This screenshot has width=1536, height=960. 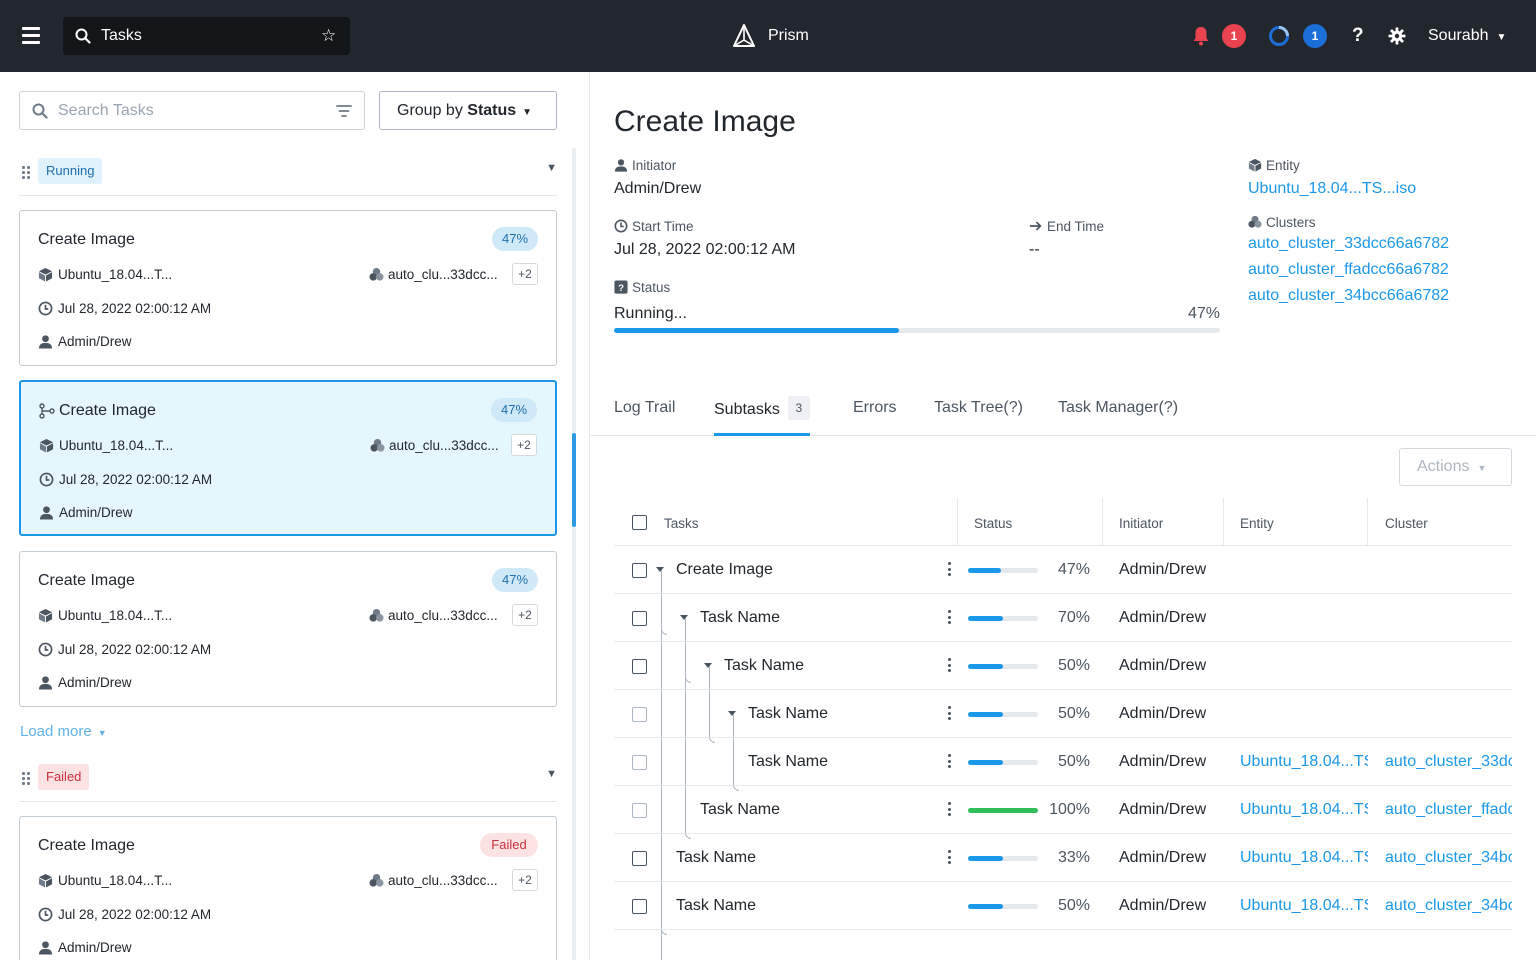 I want to click on load-more-link: Load more ▼, so click(x=63, y=732).